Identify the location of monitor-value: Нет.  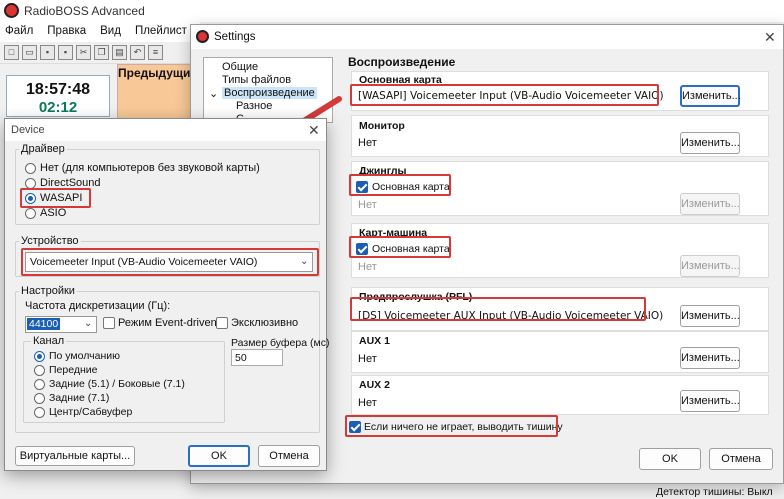
(367, 143).